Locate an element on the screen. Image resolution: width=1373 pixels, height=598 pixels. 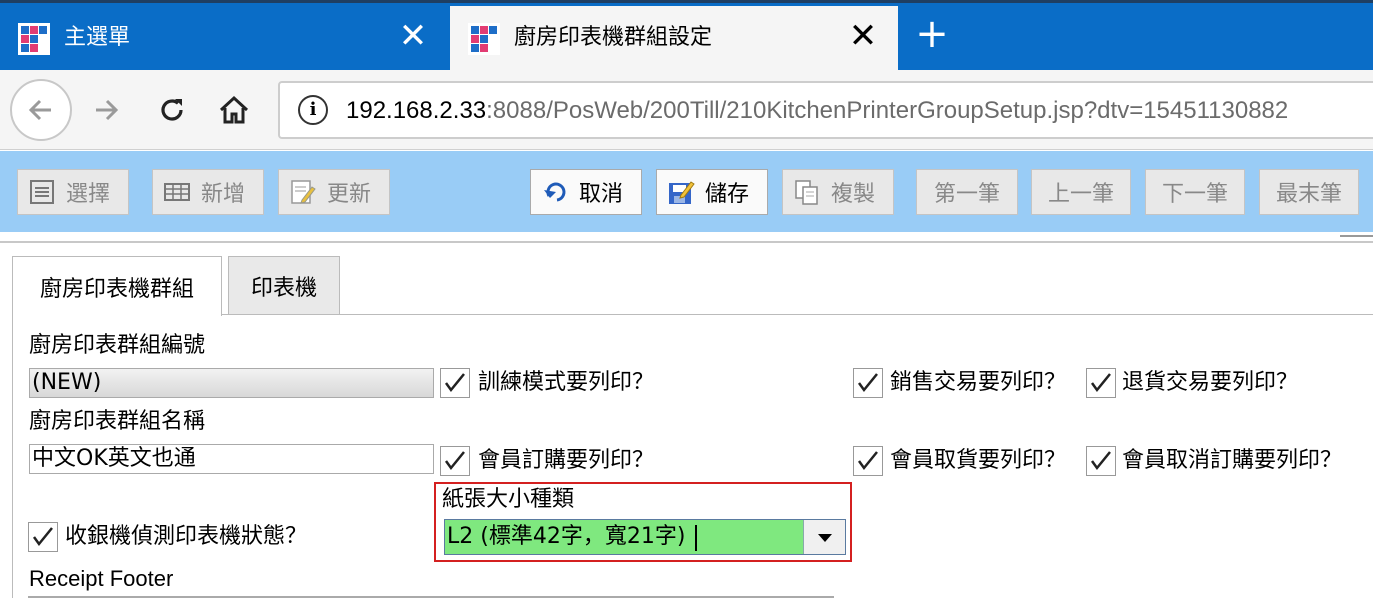
browser-tab-bar: 主選單 ✕ 廚房印表機群組設定 ✕ + is located at coordinates (686, 35).